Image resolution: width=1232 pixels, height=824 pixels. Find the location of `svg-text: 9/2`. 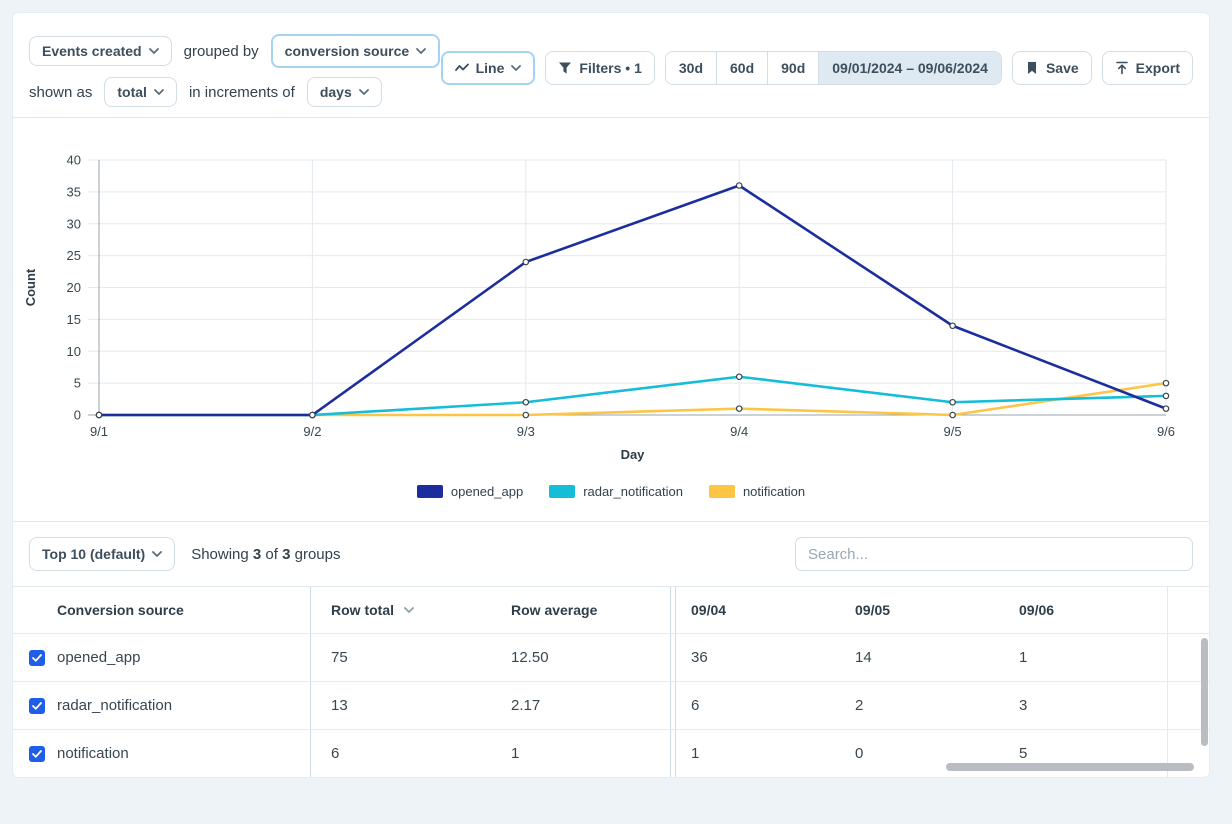

svg-text: 9/2 is located at coordinates (312, 431).